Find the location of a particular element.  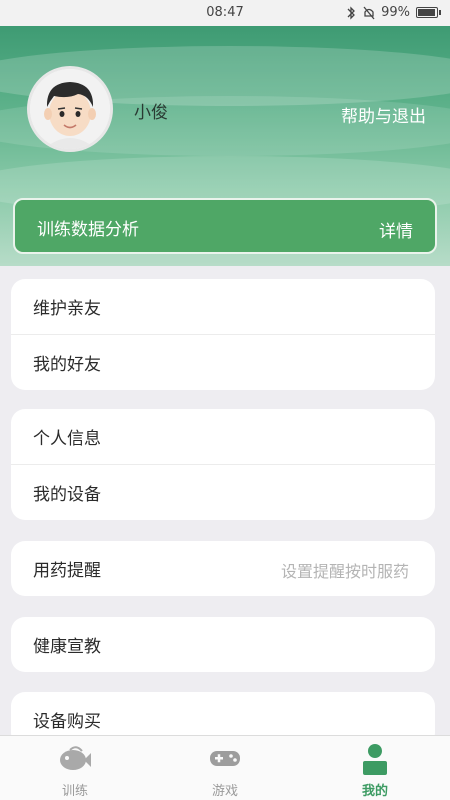

menu-card-personal: 个人信息 我的设备 is located at coordinates (223, 464).